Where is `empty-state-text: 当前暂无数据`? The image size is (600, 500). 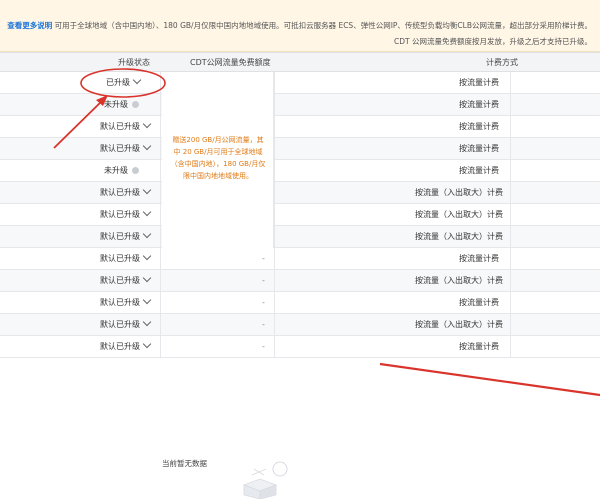
empty-state-text: 当前暂无数据 is located at coordinates (184, 463).